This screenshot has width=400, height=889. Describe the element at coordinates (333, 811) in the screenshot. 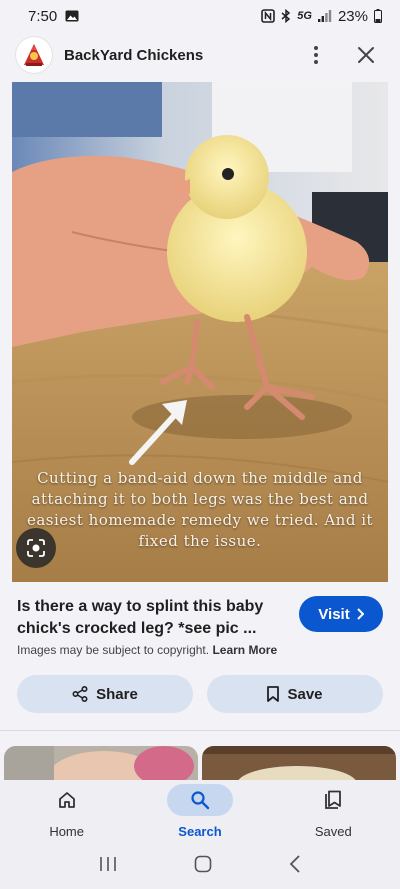

I see `nav-saved: Saved` at that location.